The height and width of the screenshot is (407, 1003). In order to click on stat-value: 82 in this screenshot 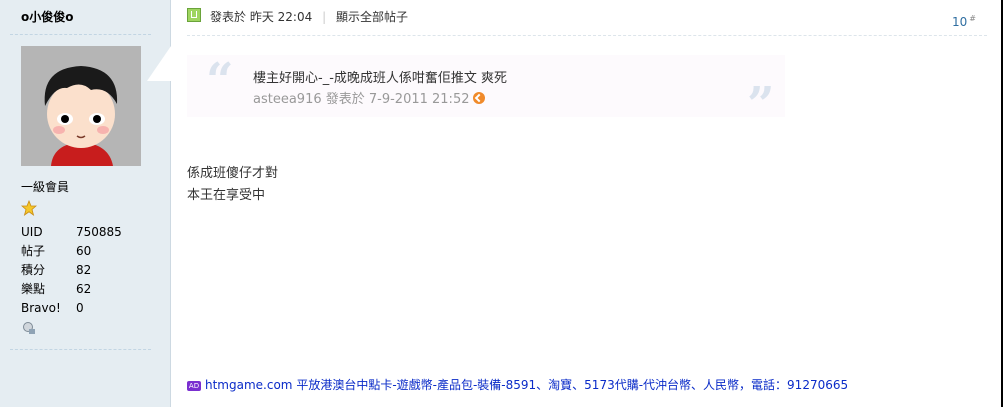, I will do `click(84, 270)`.